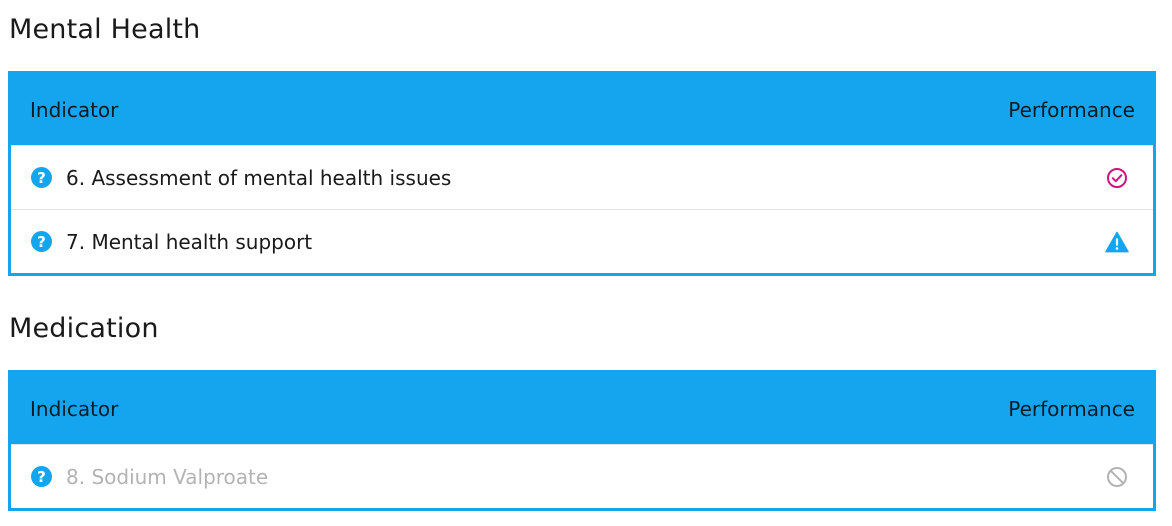 This screenshot has width=1172, height=526. Describe the element at coordinates (1117, 178) in the screenshot. I see `check-circle-icon` at that location.